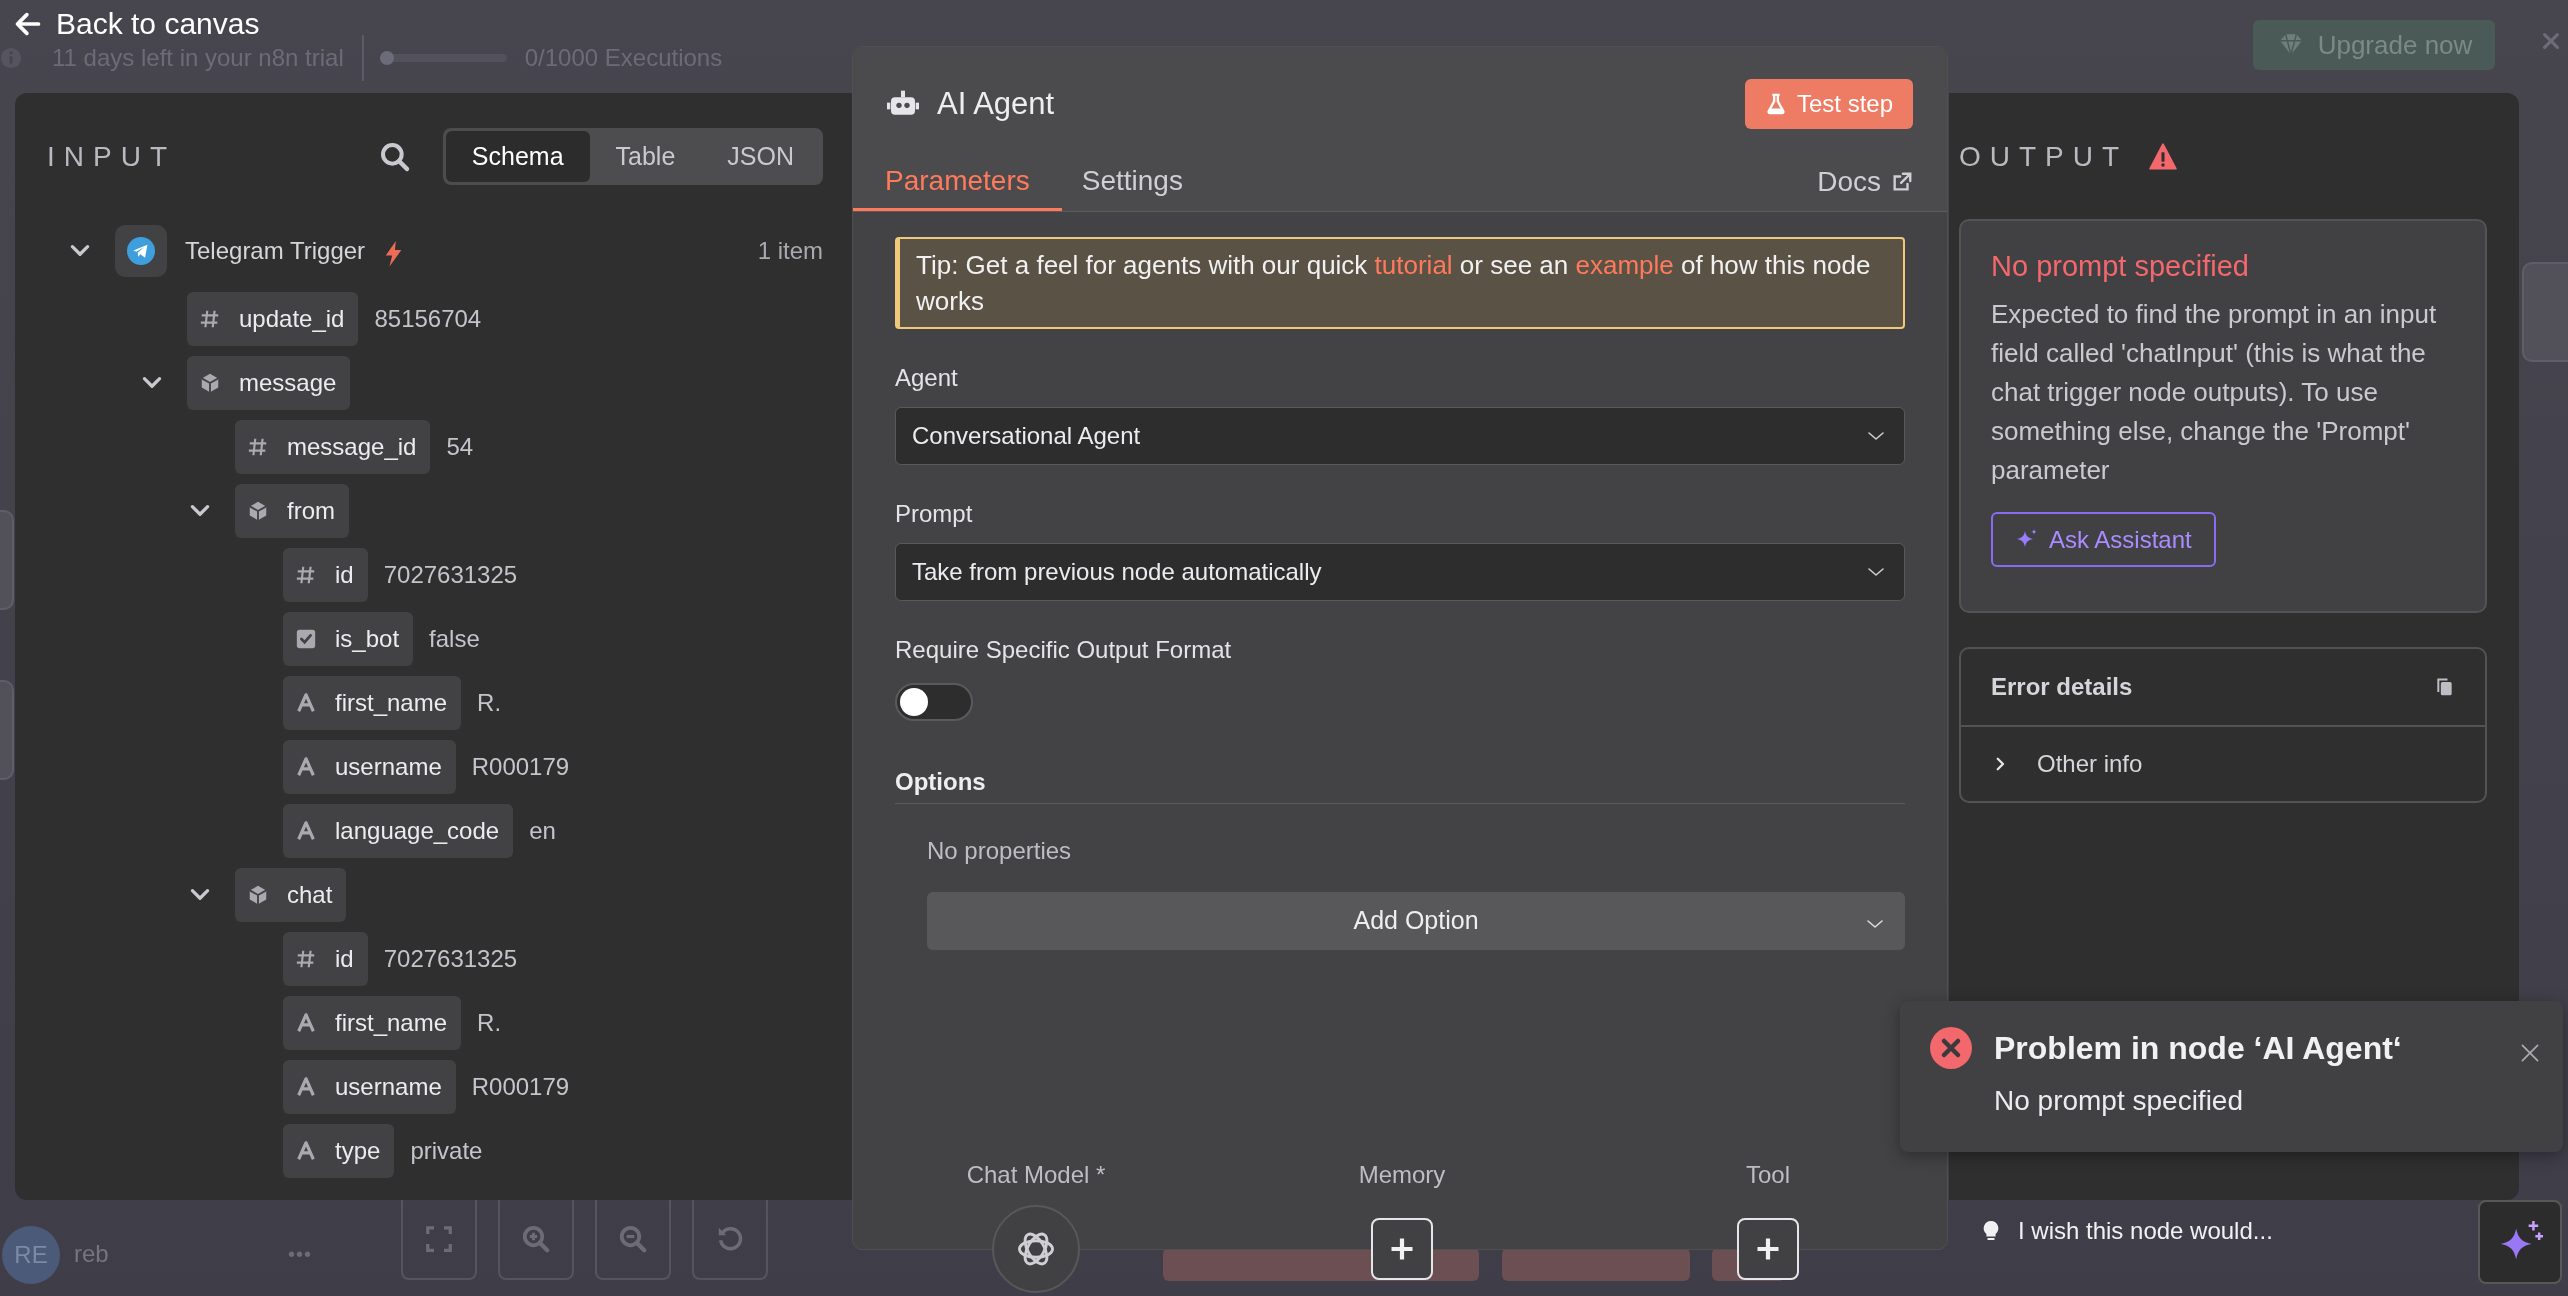 The width and height of the screenshot is (2568, 1296). What do you see at coordinates (2120, 266) in the screenshot?
I see `error-title: No prompt specified` at bounding box center [2120, 266].